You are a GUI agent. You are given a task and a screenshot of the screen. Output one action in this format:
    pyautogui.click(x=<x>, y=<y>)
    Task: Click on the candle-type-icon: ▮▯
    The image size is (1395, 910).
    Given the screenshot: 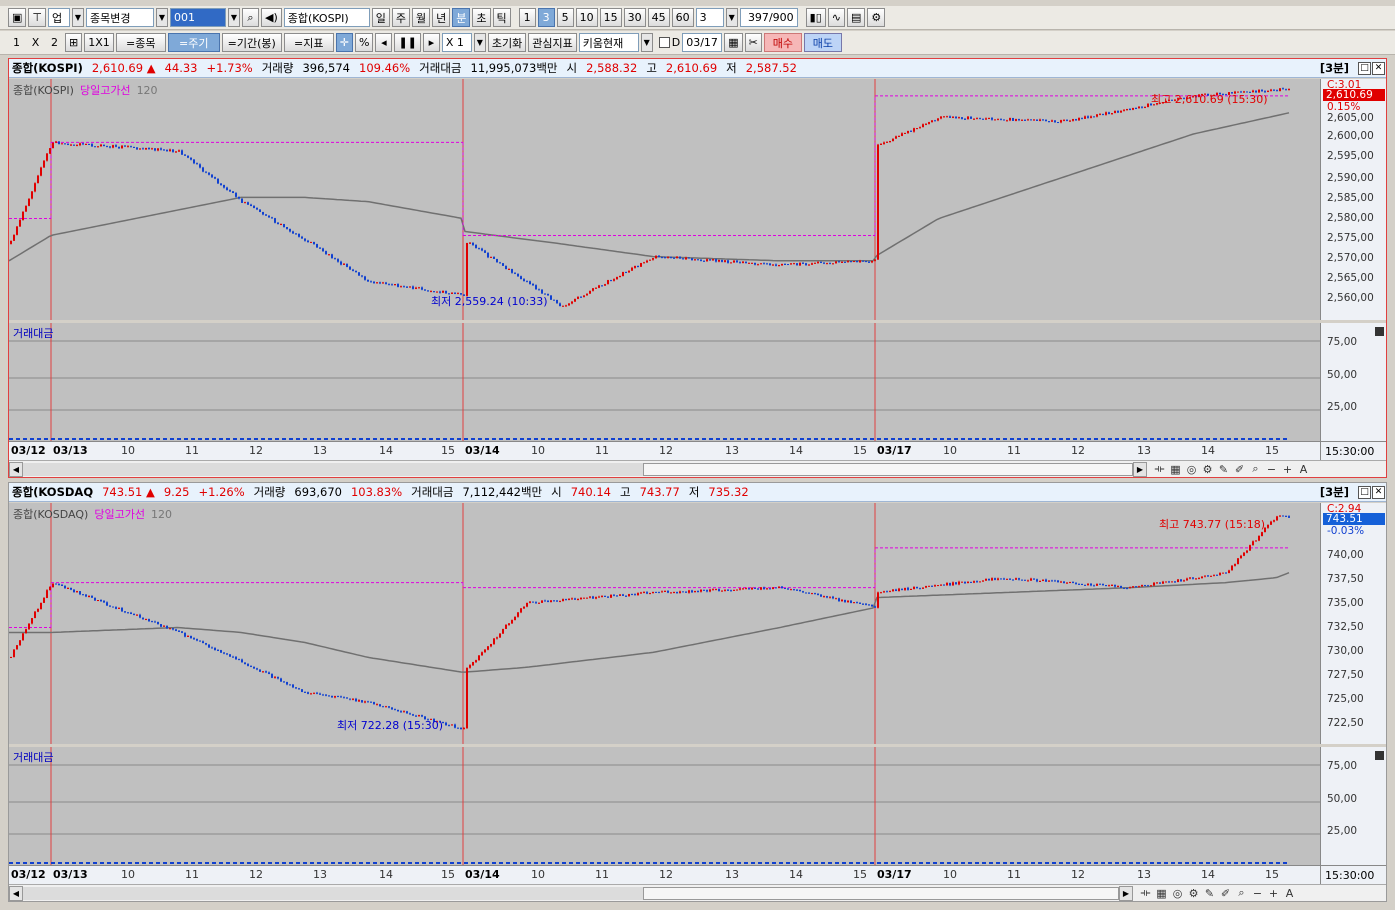 What is the action you would take?
    pyautogui.click(x=815, y=17)
    